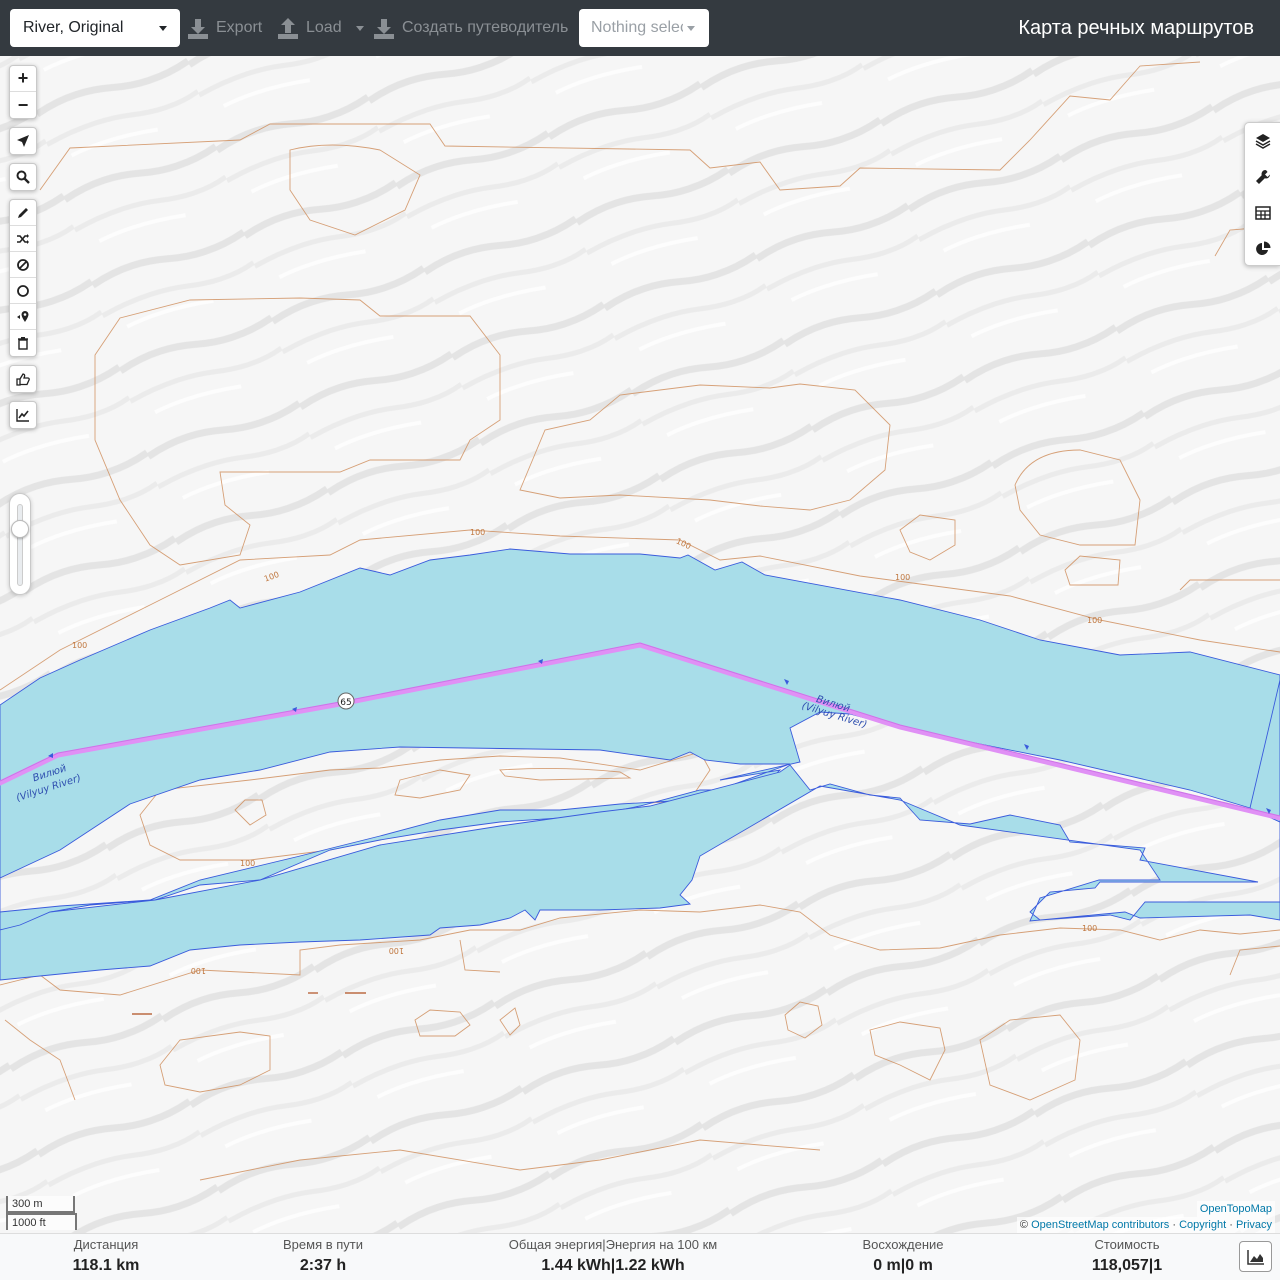 The height and width of the screenshot is (1280, 1280). I want to click on elevation-icon, so click(22, 415).